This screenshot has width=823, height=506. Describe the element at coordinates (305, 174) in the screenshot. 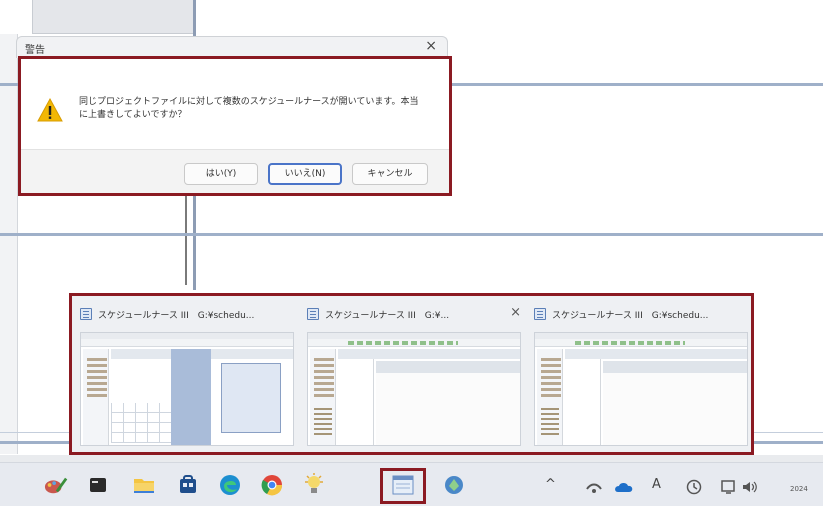

I see `no-button: いいえ(N)` at that location.